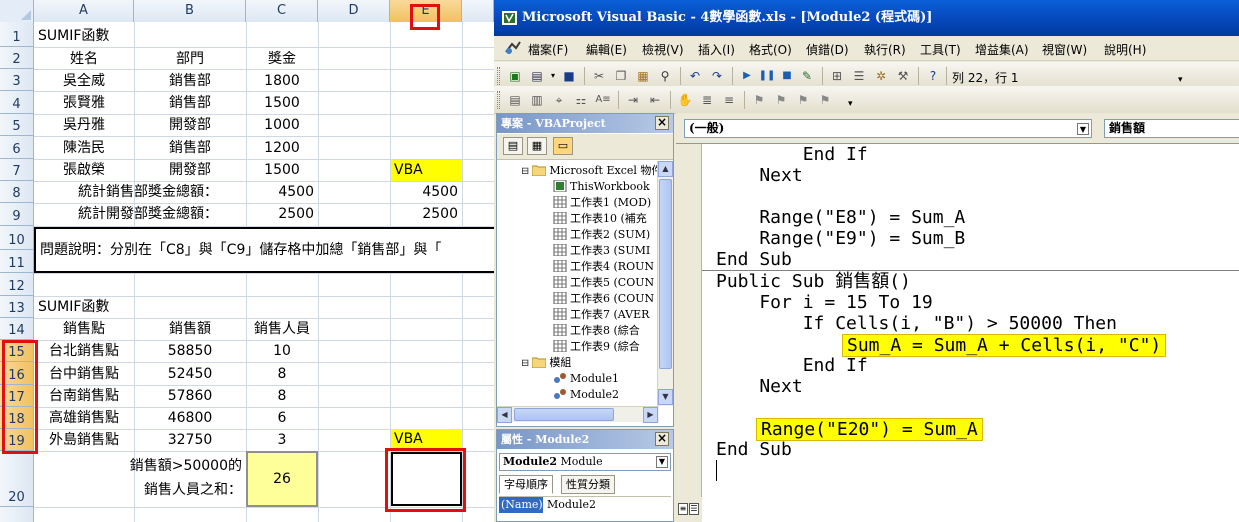 This screenshot has width=1239, height=522. I want to click on vba-menu-icon, so click(513, 48).